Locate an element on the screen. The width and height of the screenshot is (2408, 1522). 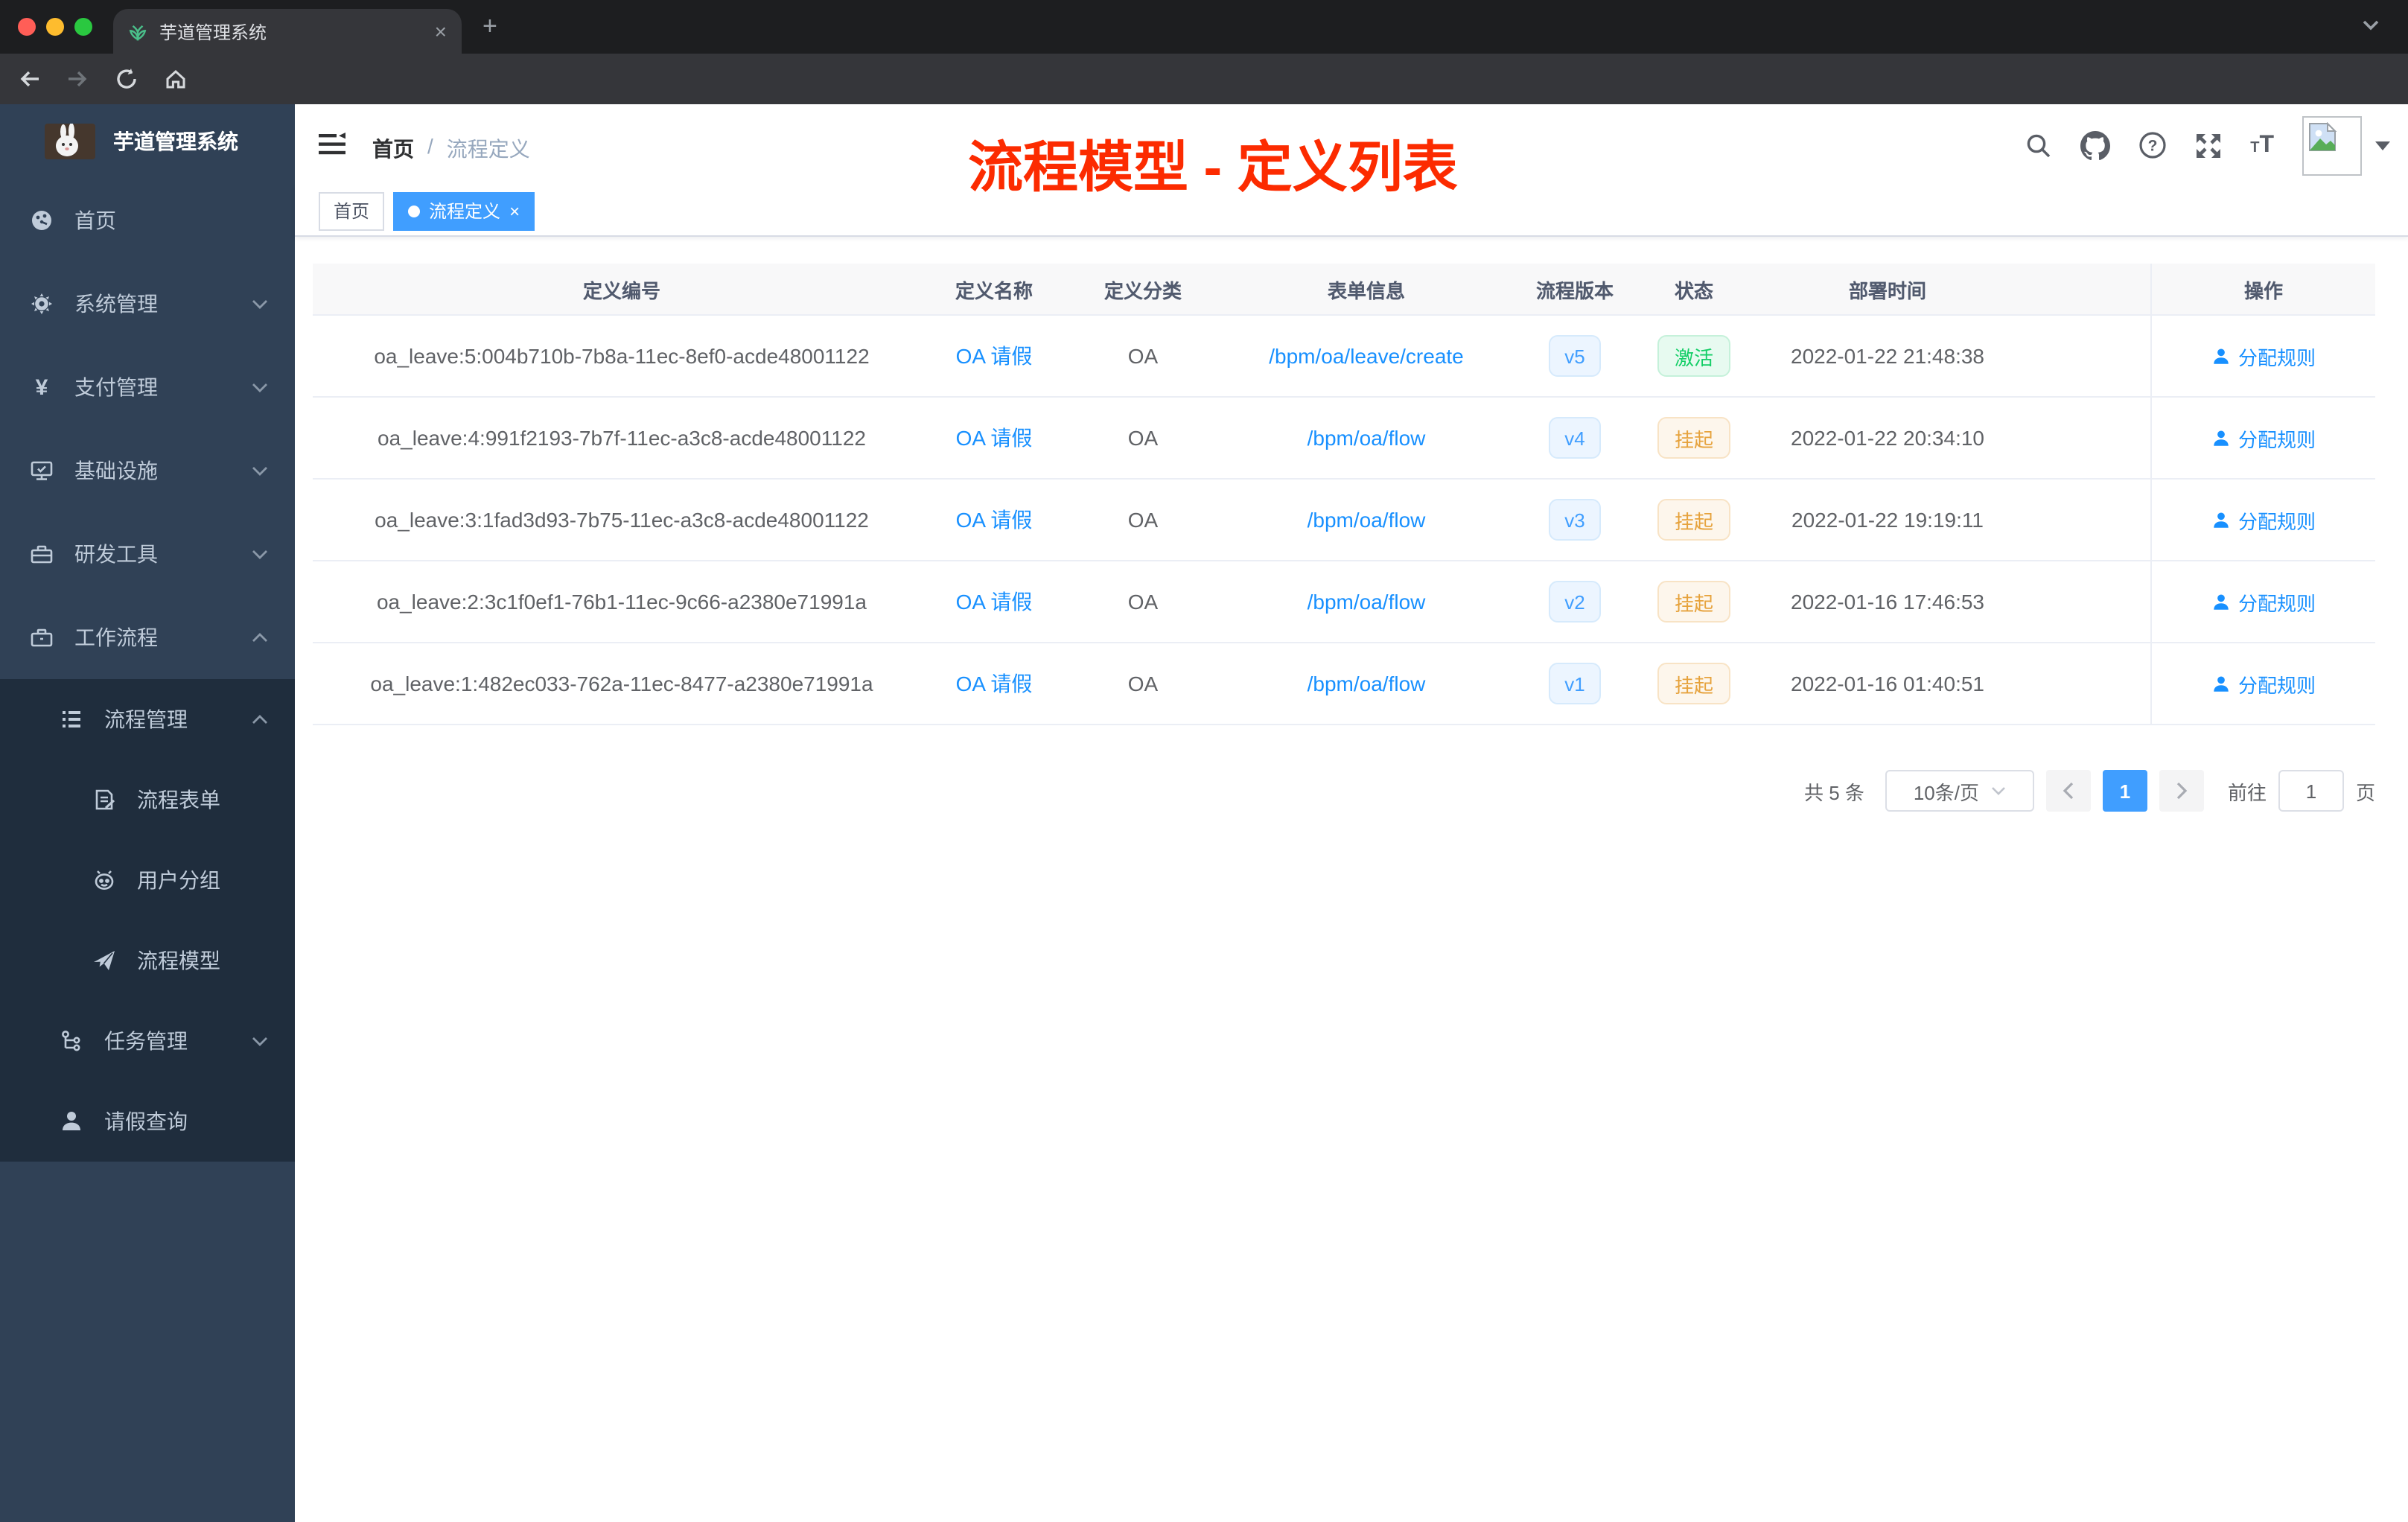
sidebar-item-workflow: 工作流程 is located at coordinates (147, 637).